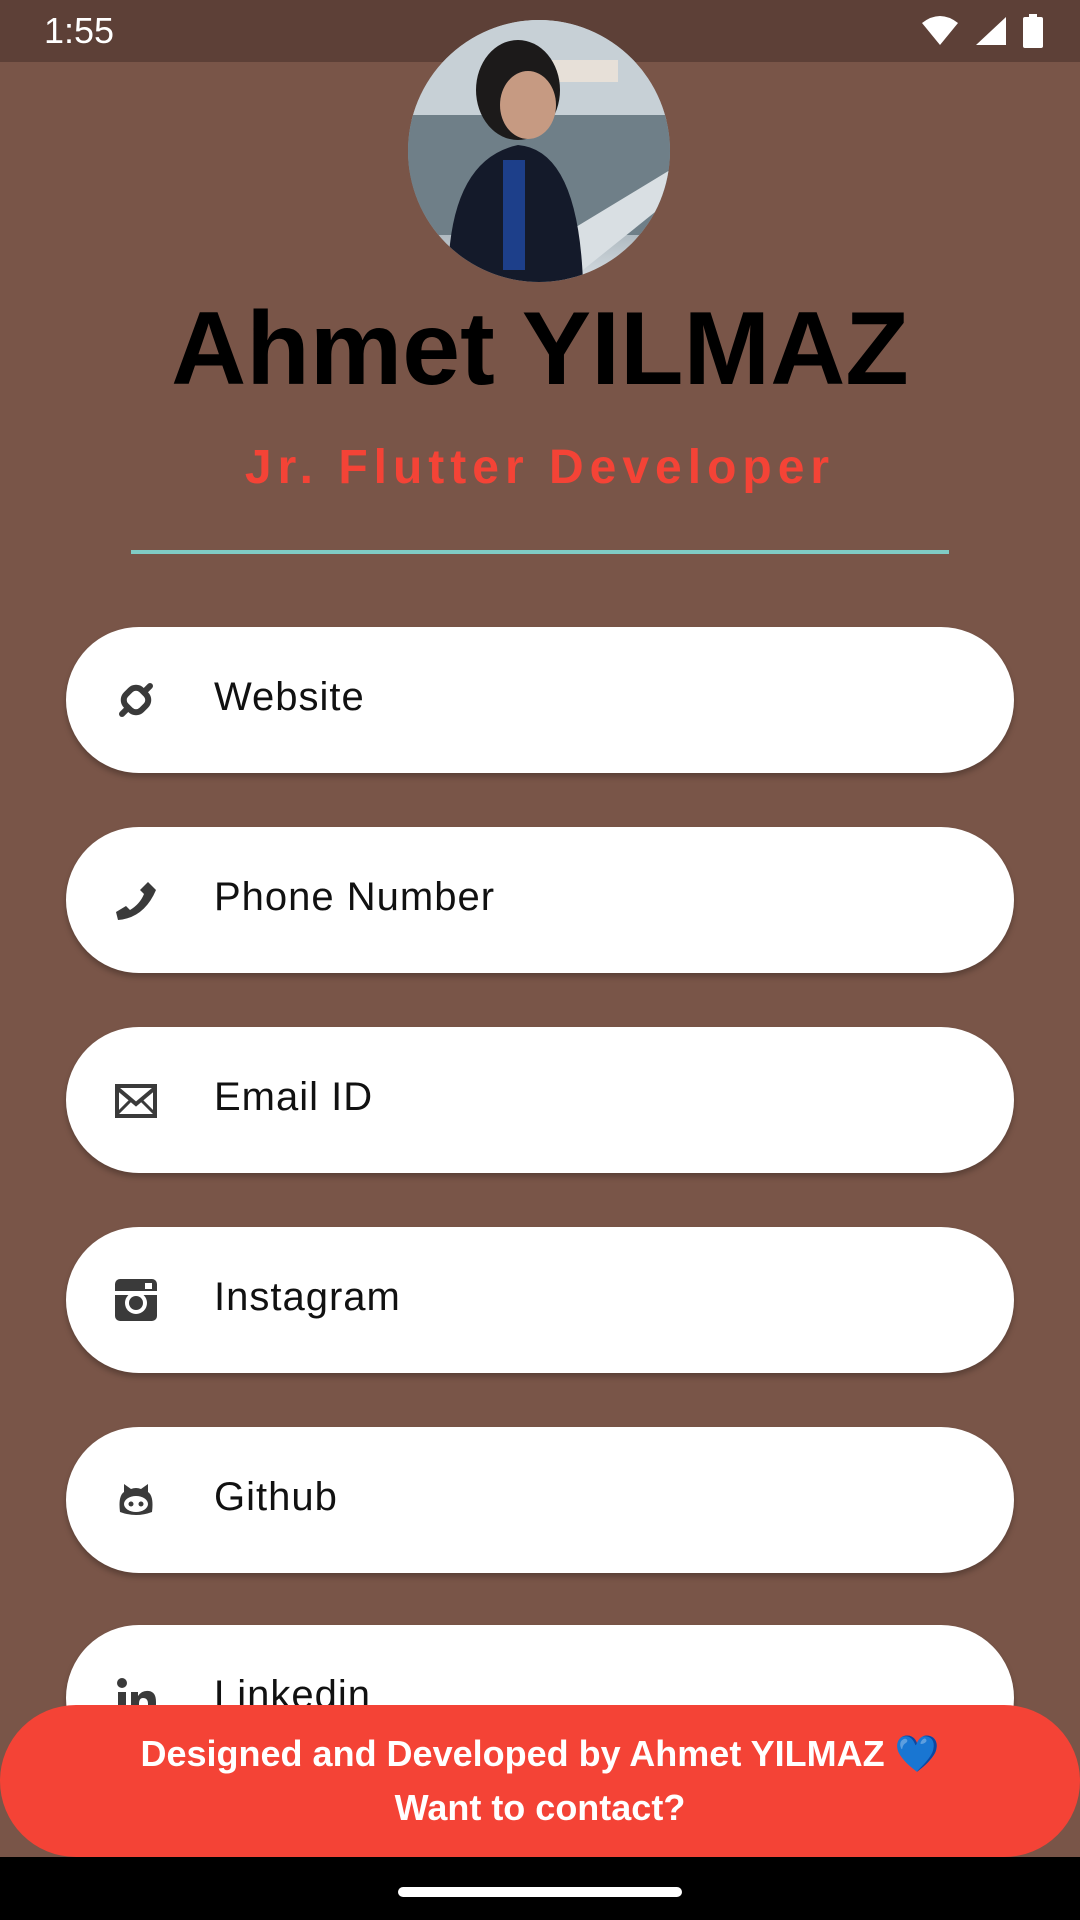  What do you see at coordinates (540, 1753) in the screenshot?
I see `footer-credit: Designed and Developed by Ahmet YILMAZ 💙` at bounding box center [540, 1753].